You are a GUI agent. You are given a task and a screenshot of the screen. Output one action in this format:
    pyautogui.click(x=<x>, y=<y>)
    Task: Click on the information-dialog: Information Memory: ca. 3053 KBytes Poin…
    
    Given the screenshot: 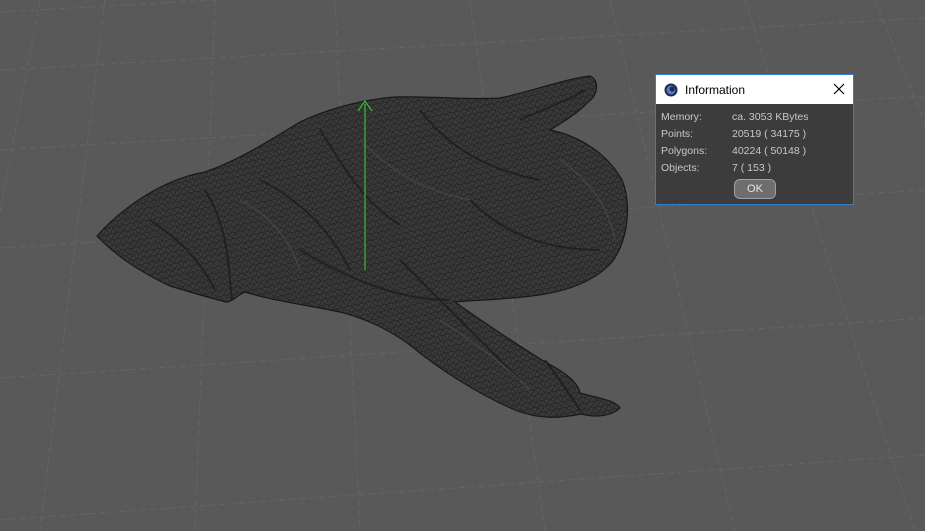 What is the action you would take?
    pyautogui.click(x=754, y=139)
    